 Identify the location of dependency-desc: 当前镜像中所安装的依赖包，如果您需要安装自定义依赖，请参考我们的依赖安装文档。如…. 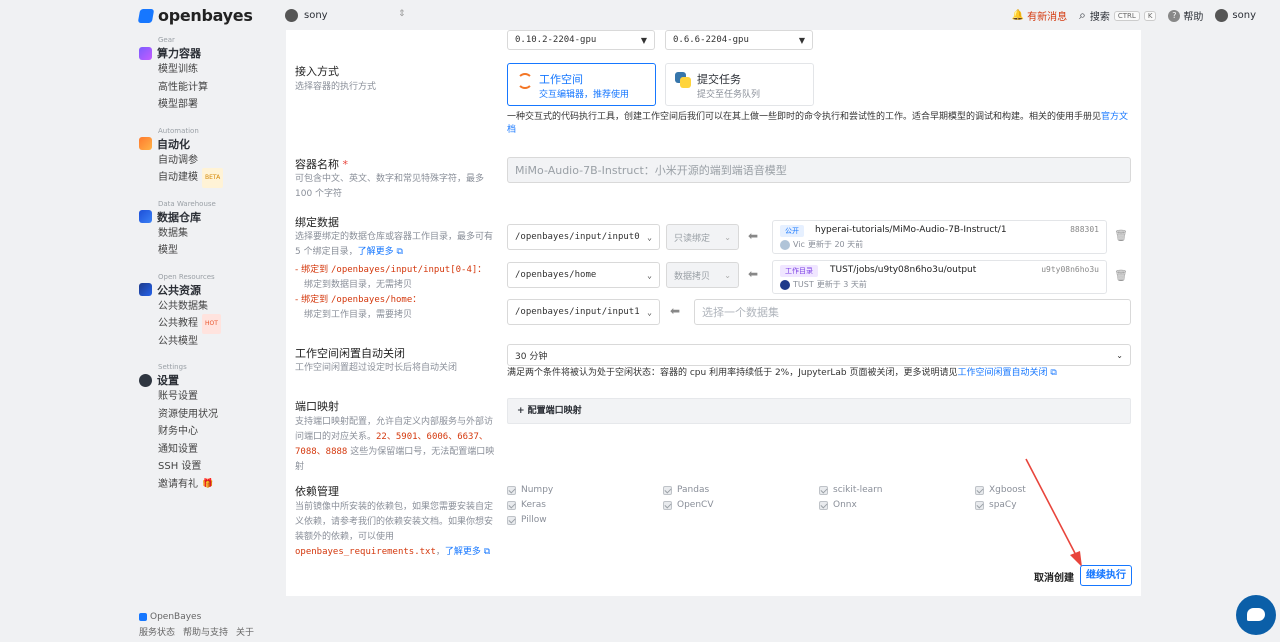
(394, 529).